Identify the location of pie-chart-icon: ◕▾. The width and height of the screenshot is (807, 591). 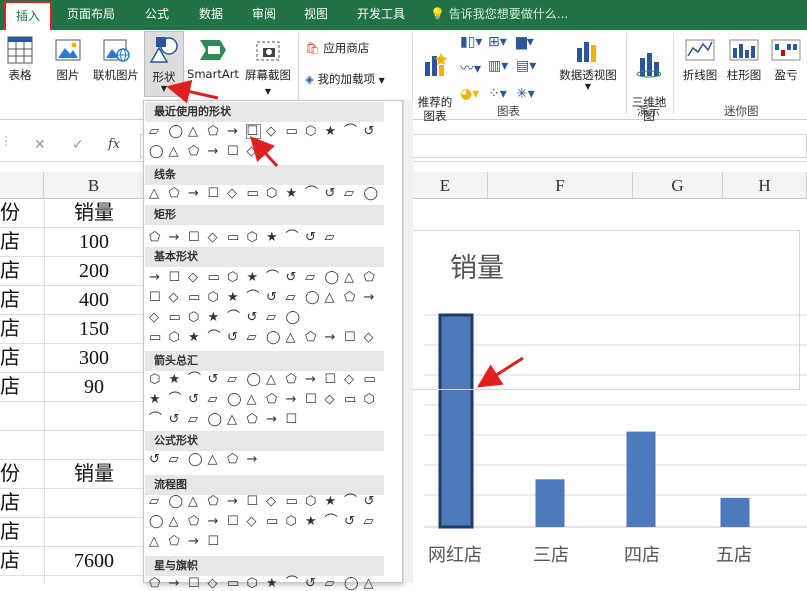
(474, 94).